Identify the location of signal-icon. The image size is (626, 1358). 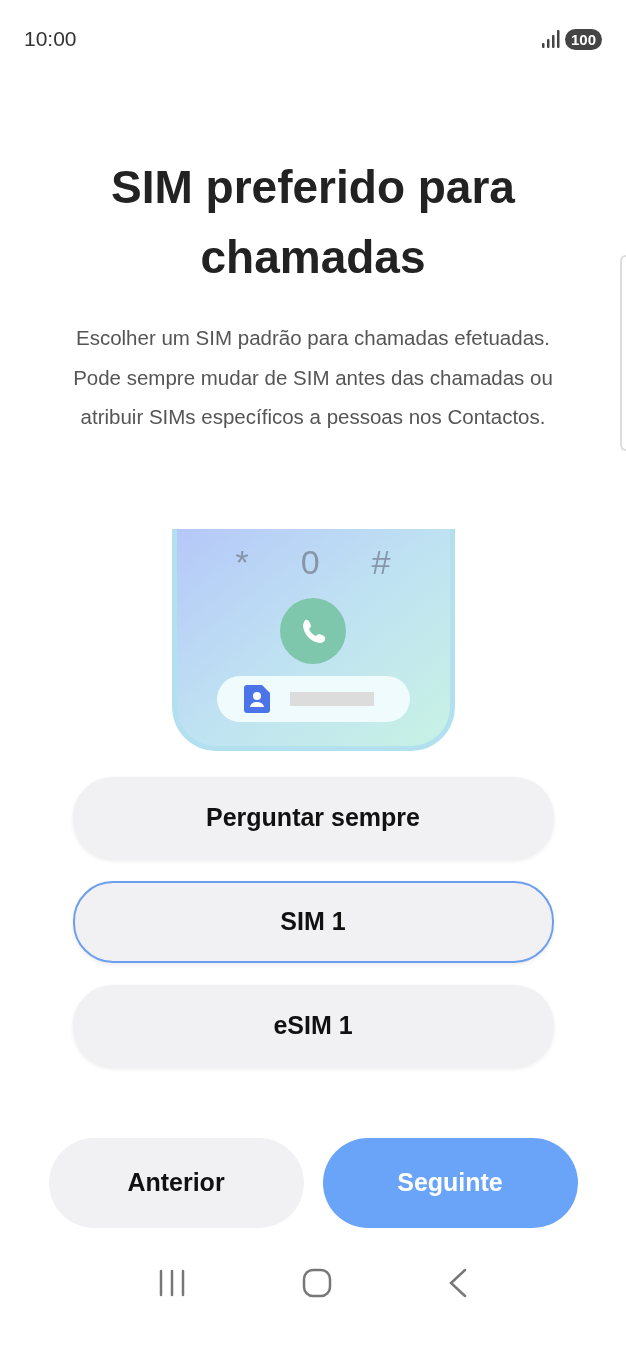
(550, 39).